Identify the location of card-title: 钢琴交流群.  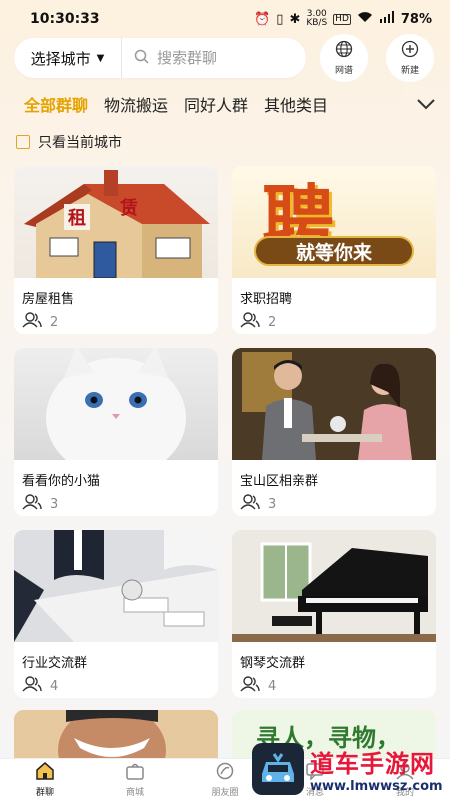
(273, 663).